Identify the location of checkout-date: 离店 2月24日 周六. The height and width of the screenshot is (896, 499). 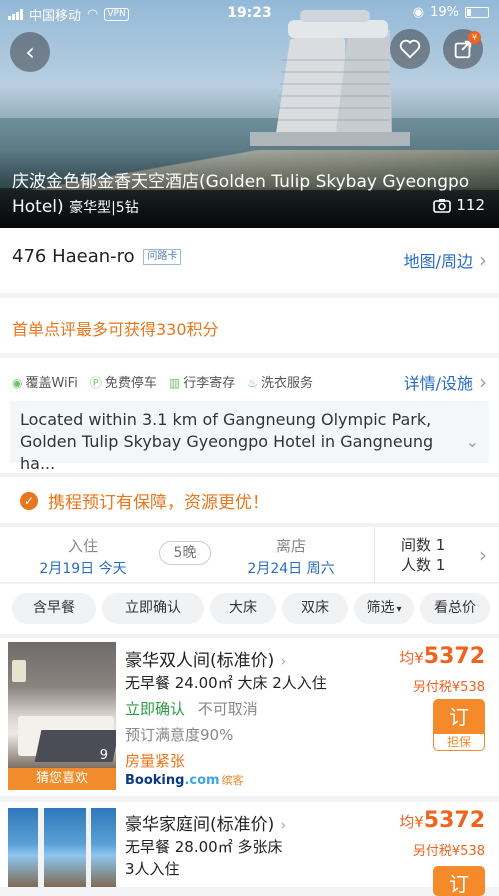
(291, 556).